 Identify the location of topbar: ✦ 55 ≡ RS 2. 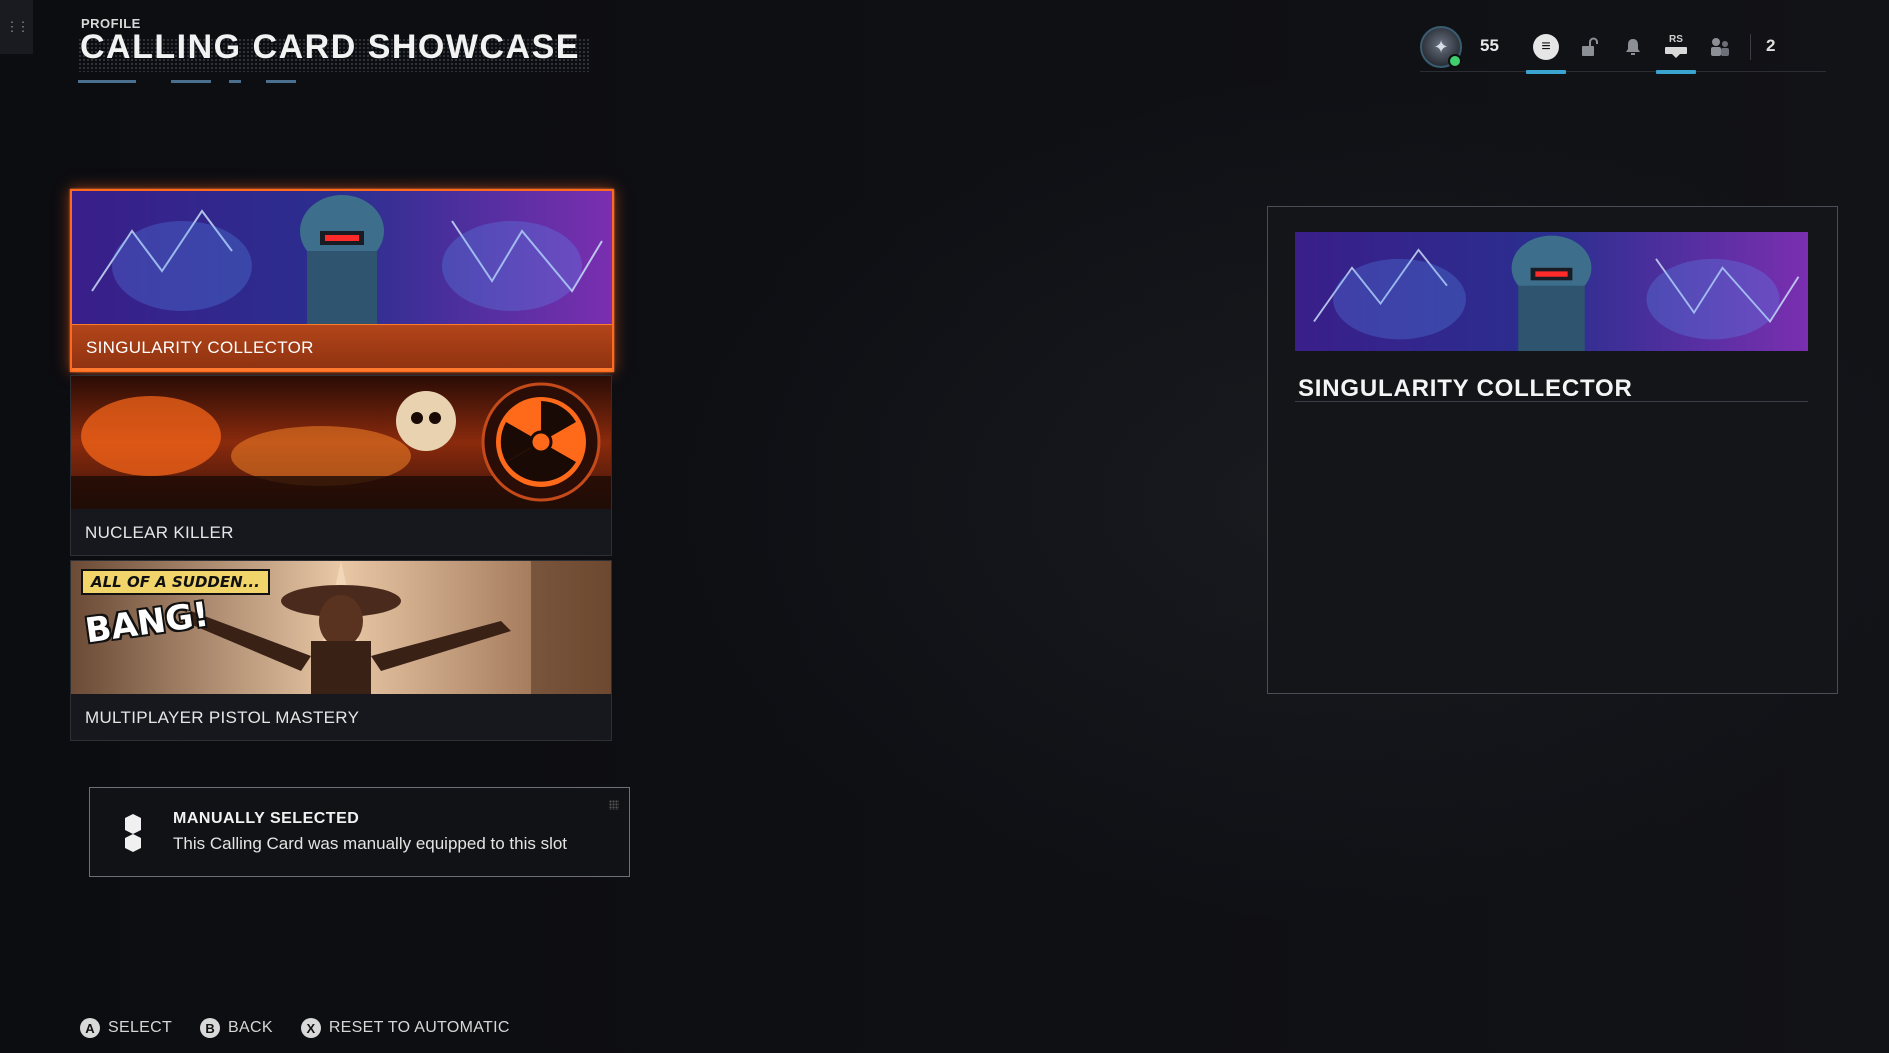
(1623, 50).